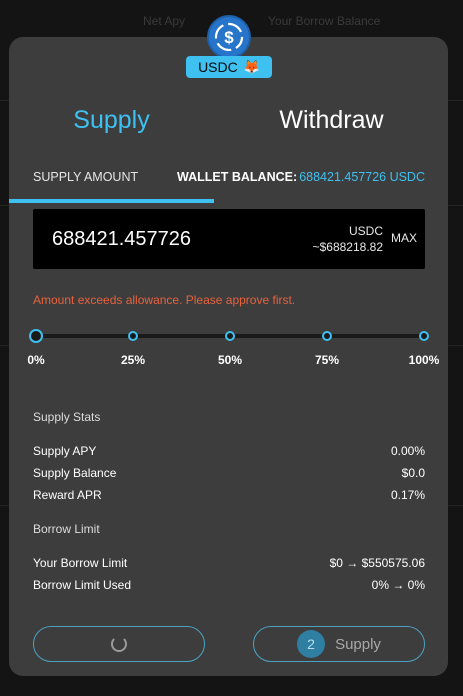 Image resolution: width=463 pixels, height=696 pixels. Describe the element at coordinates (230, 360) in the screenshot. I see `slider-tick-label: 50%` at that location.